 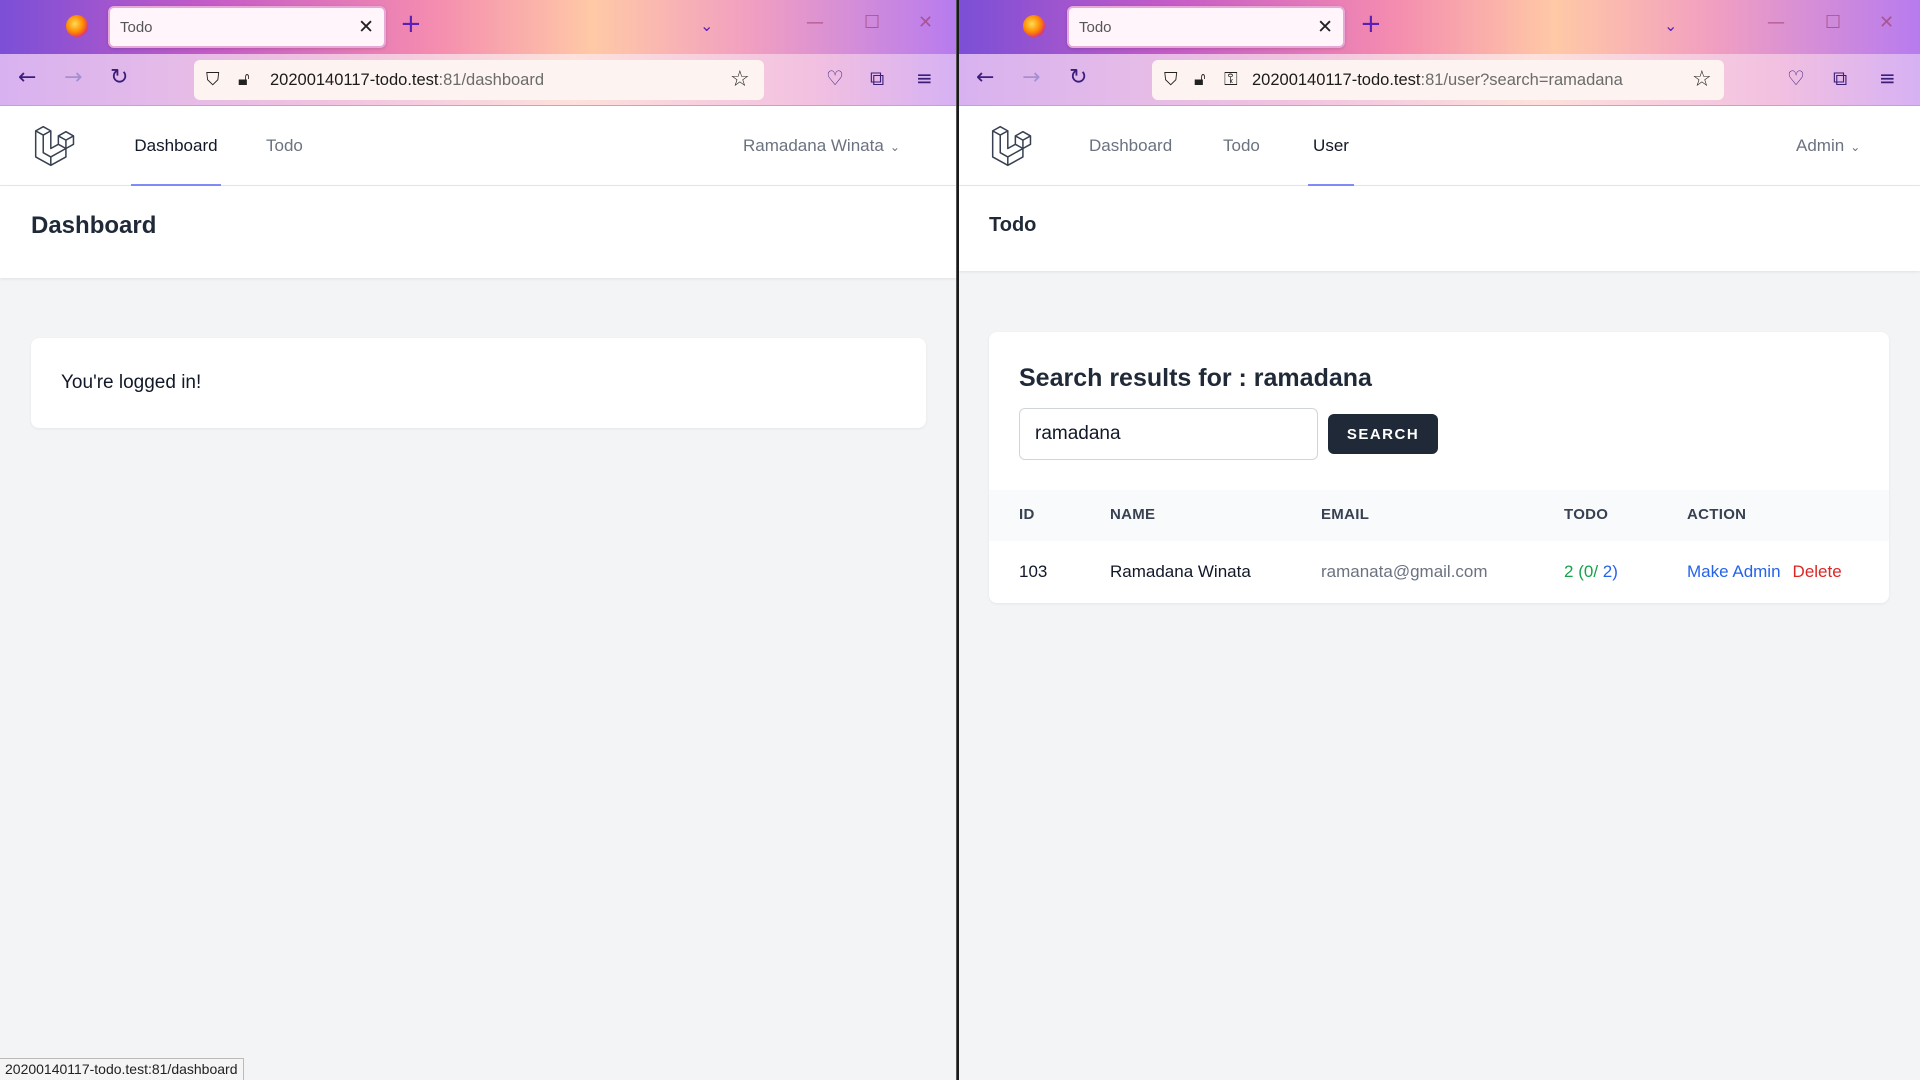 What do you see at coordinates (813, 145) in the screenshot?
I see `user-name: Ramadana Winata` at bounding box center [813, 145].